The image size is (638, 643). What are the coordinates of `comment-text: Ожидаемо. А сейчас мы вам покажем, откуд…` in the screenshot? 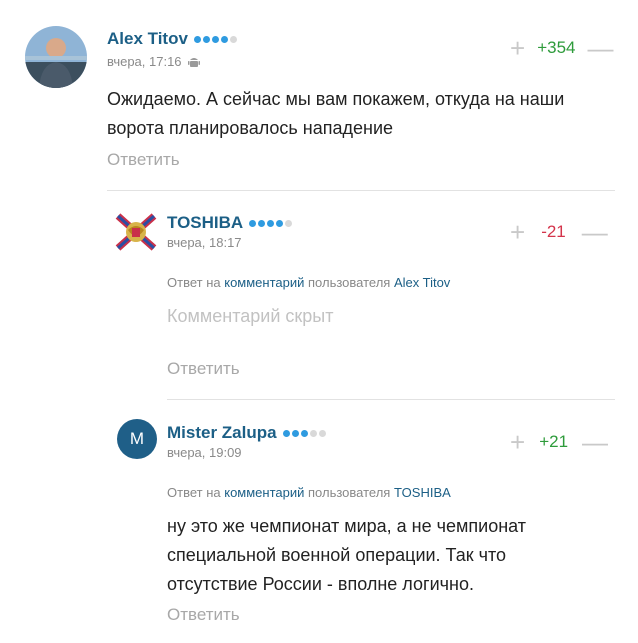 It's located at (335, 114).